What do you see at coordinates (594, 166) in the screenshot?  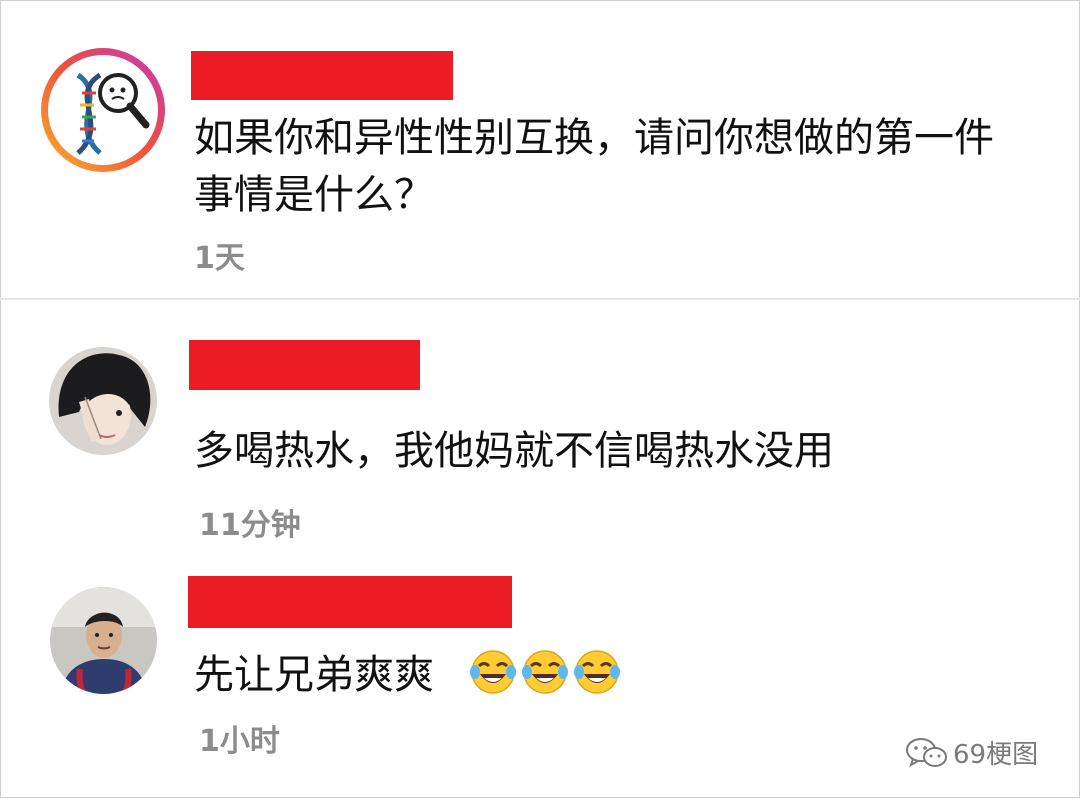 I see `post-text: 如果你和异性性别互换，请问你想做的第一件事情是什么？` at bounding box center [594, 166].